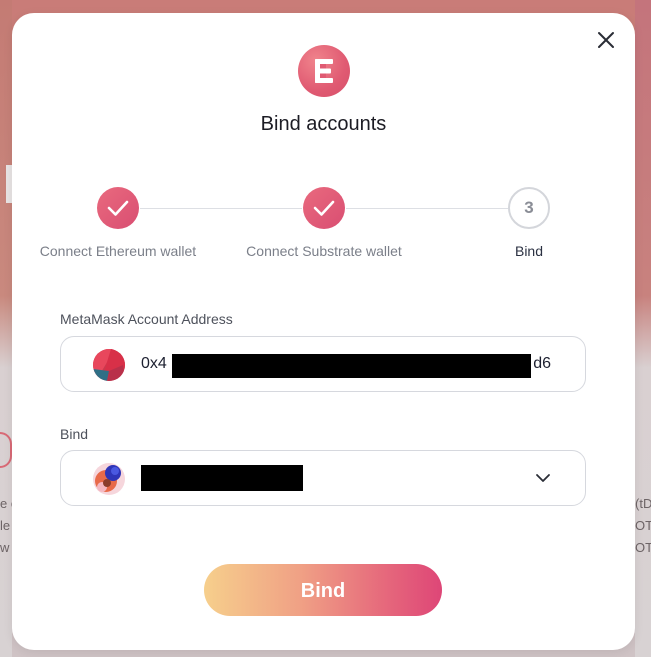 This screenshot has width=651, height=657. I want to click on redacted-account-name, so click(222, 478).